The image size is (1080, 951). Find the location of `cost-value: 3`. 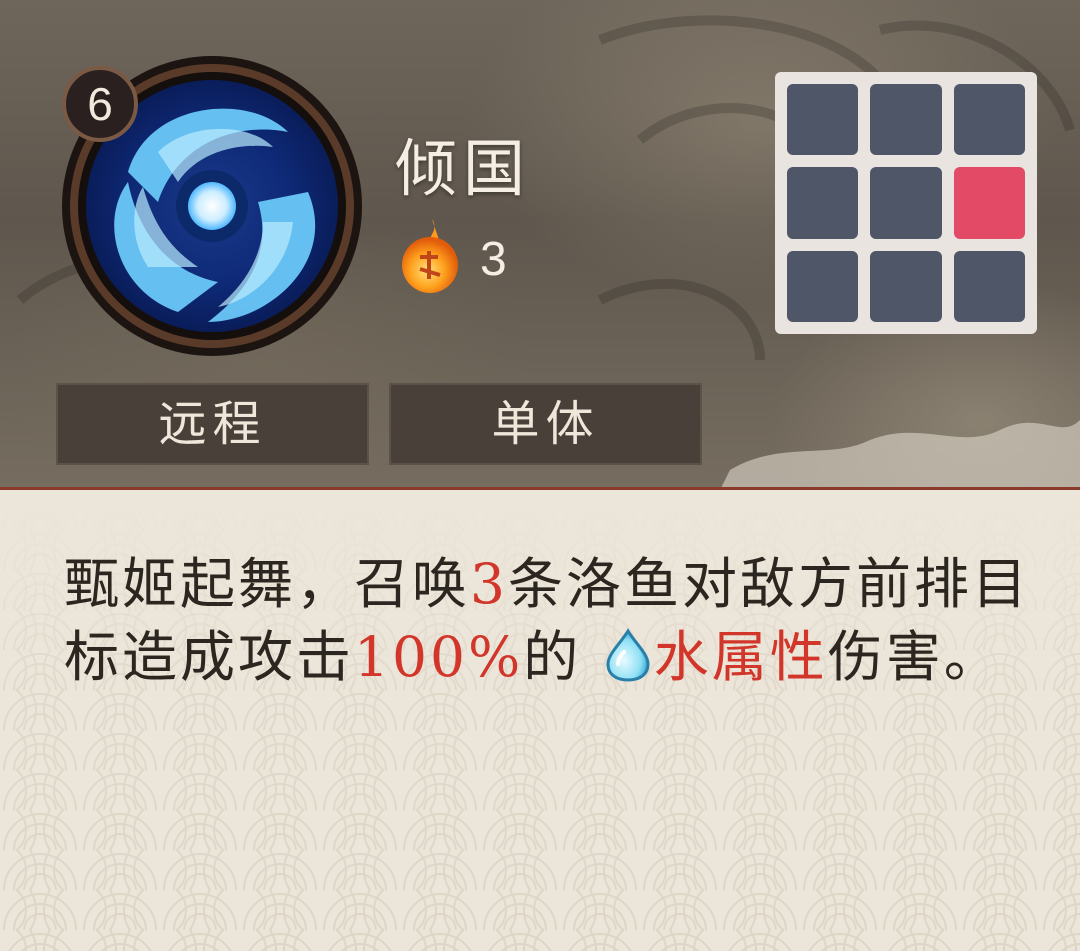

cost-value: 3 is located at coordinates (493, 259).